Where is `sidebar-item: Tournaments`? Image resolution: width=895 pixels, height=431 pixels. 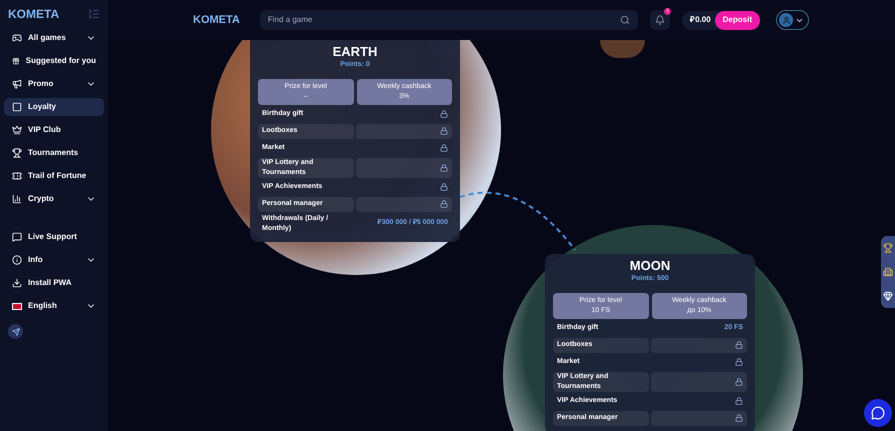
sidebar-item: Tournaments is located at coordinates (54, 153).